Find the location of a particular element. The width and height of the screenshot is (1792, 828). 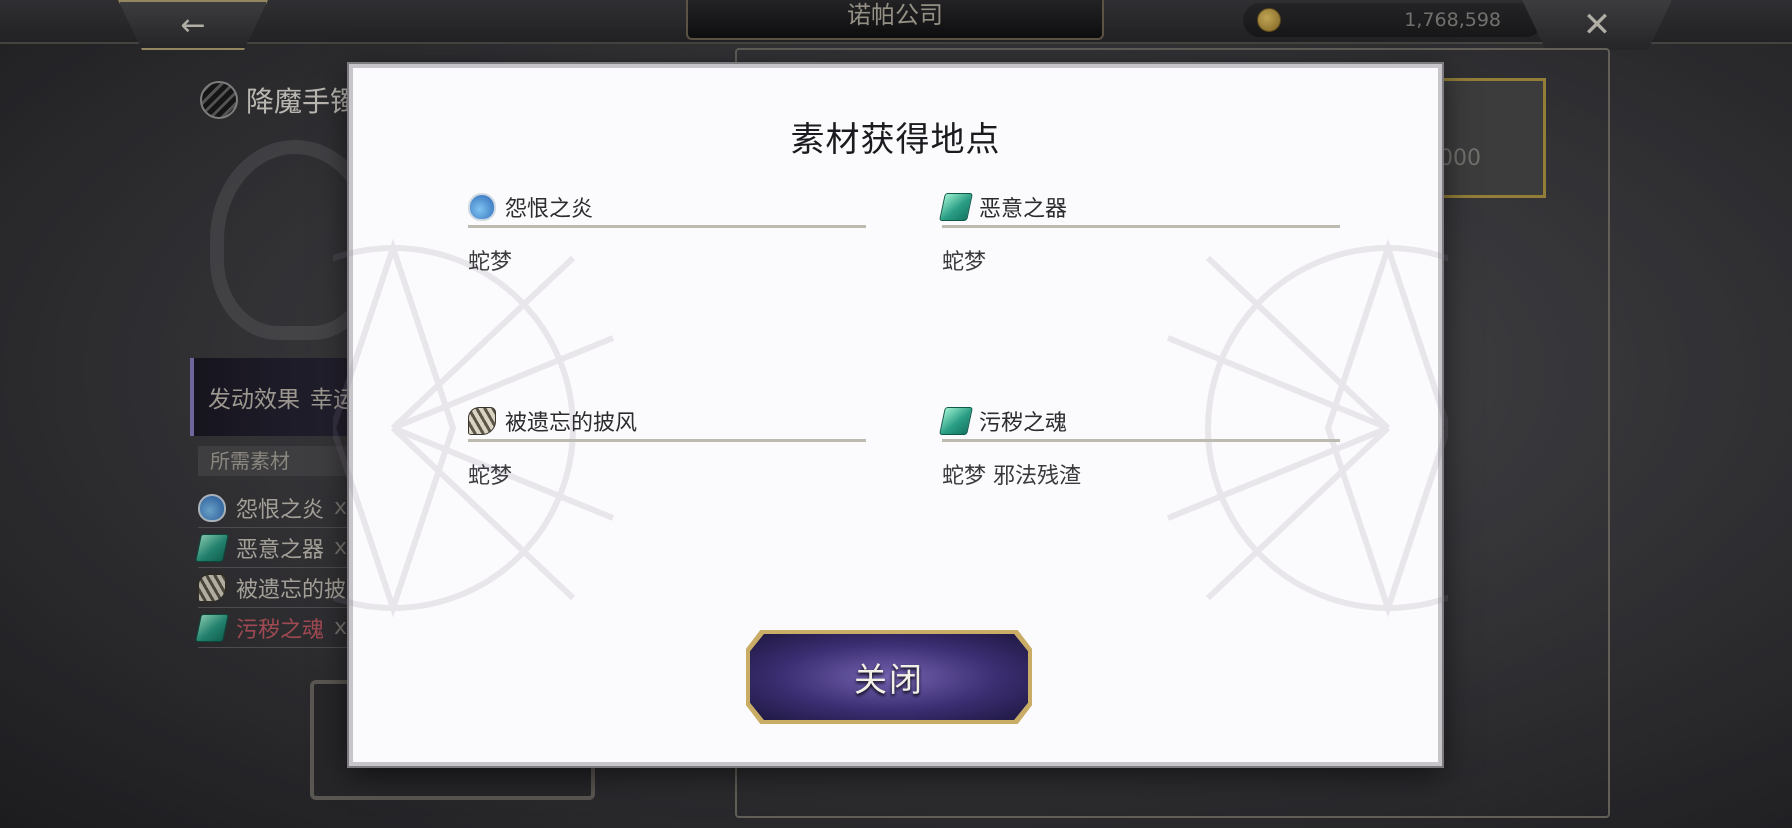

material-name: 污秽之魂 is located at coordinates (1023, 423).